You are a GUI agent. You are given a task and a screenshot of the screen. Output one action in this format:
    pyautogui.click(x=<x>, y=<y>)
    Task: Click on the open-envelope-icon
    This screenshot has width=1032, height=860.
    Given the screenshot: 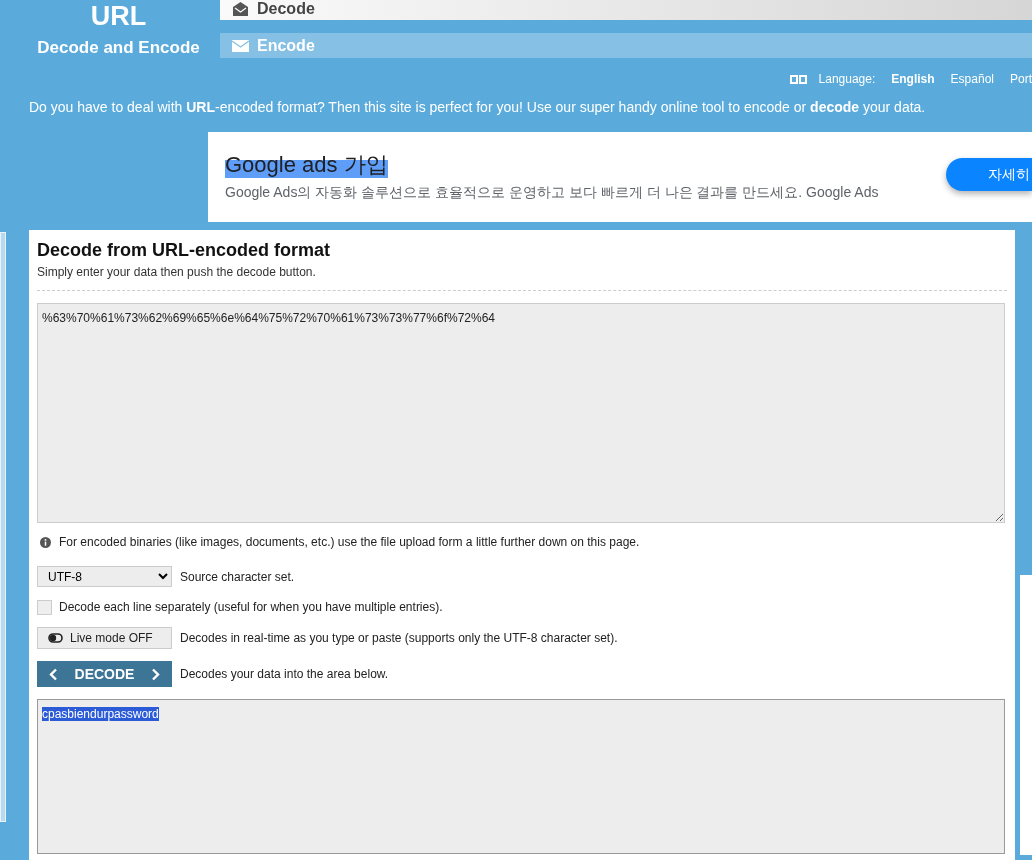 What is the action you would take?
    pyautogui.click(x=240, y=8)
    